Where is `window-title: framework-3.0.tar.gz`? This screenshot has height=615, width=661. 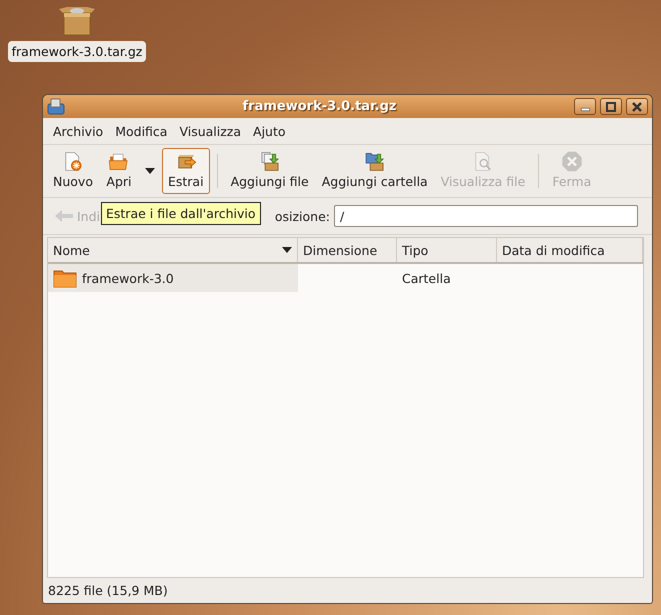
window-title: framework-3.0.tar.gz is located at coordinates (320, 106).